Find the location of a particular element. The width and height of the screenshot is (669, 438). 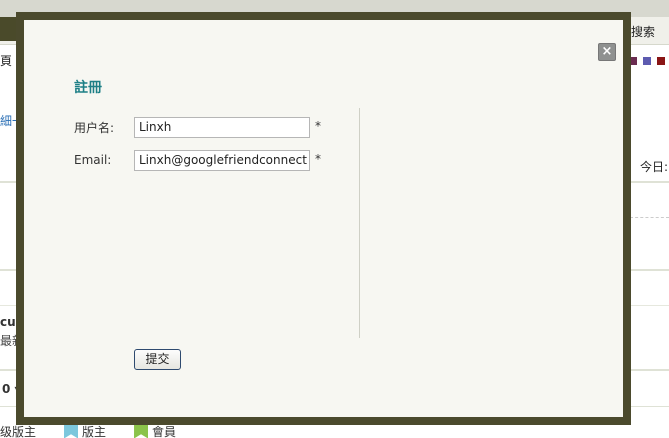

user-group-legend: 级版主 版主 會員 is located at coordinates (102, 430).